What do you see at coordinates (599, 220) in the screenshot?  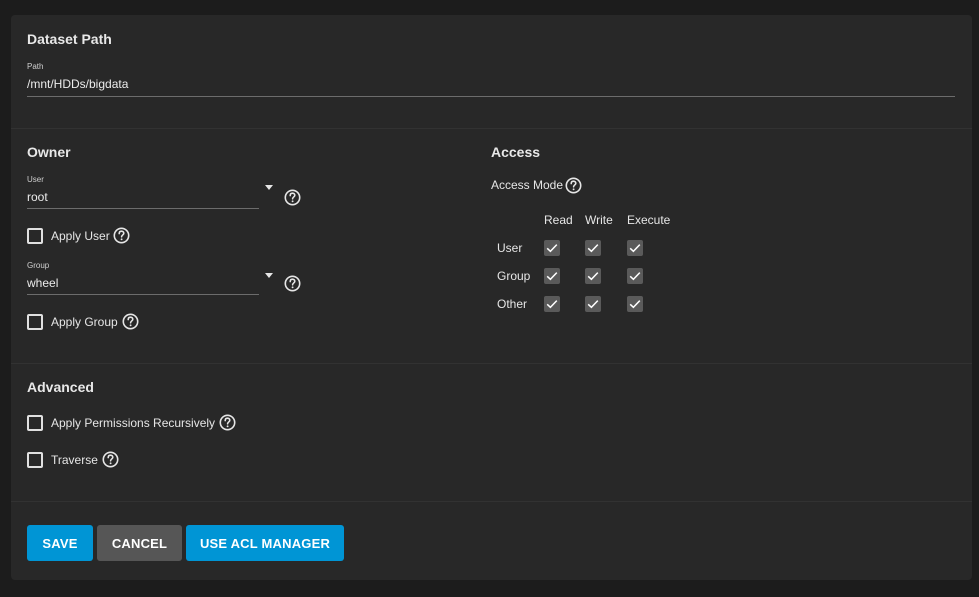 I see `column-write: Write` at bounding box center [599, 220].